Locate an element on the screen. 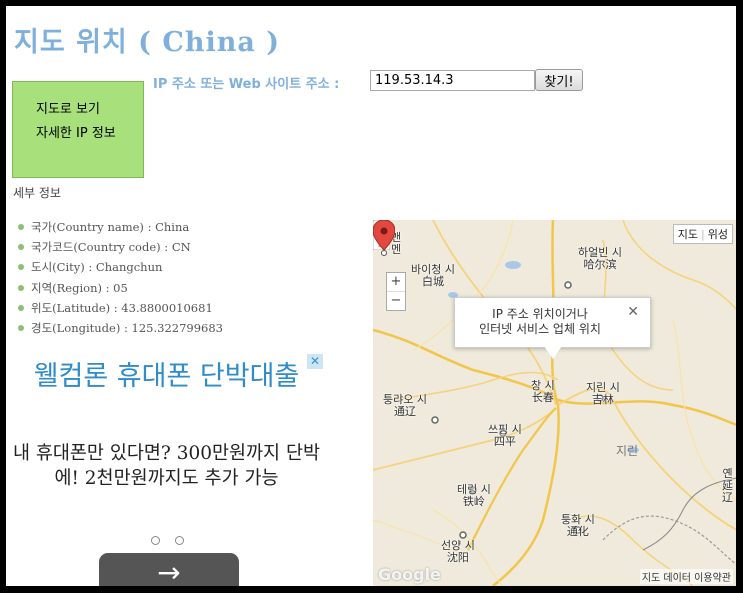  list-item: 도시(City) : Changchun is located at coordinates (120, 267).